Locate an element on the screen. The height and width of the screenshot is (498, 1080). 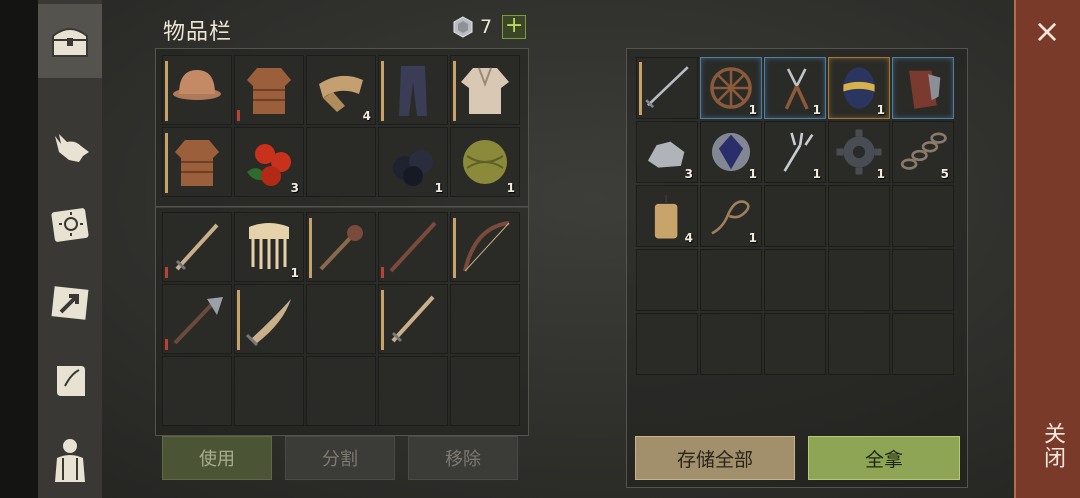
currency-count: 7 is located at coordinates (486, 27).